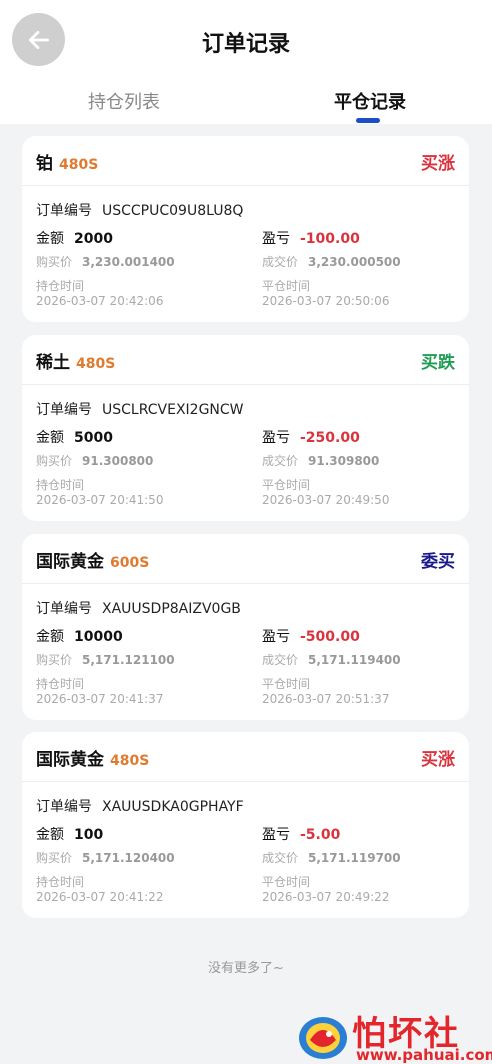 The height and width of the screenshot is (1064, 492). What do you see at coordinates (326, 699) in the screenshot?
I see `close-time-value: 2026-03-07 20:51:37` at bounding box center [326, 699].